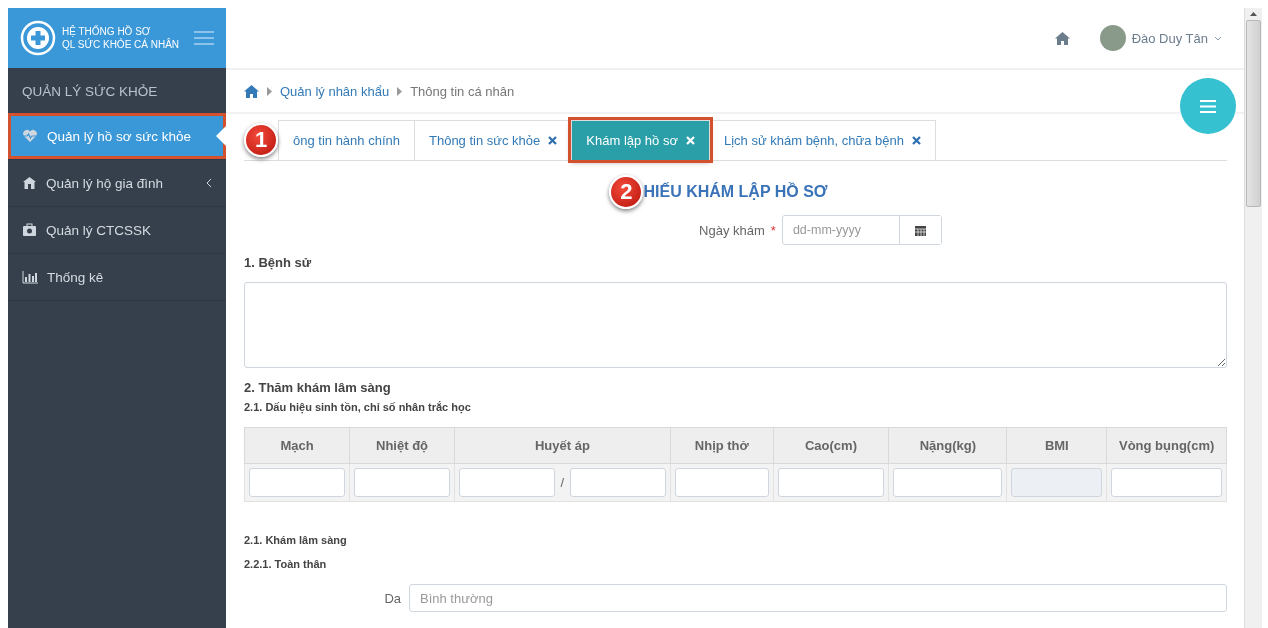  Describe the element at coordinates (732, 230) in the screenshot. I see `date-label: Ngày khám` at that location.